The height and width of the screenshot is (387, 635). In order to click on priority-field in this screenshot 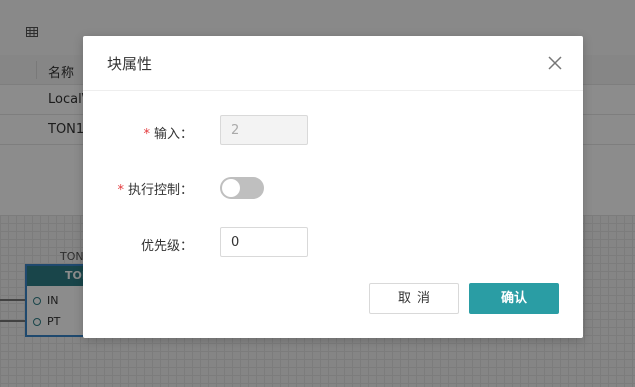, I will do `click(264, 242)`.